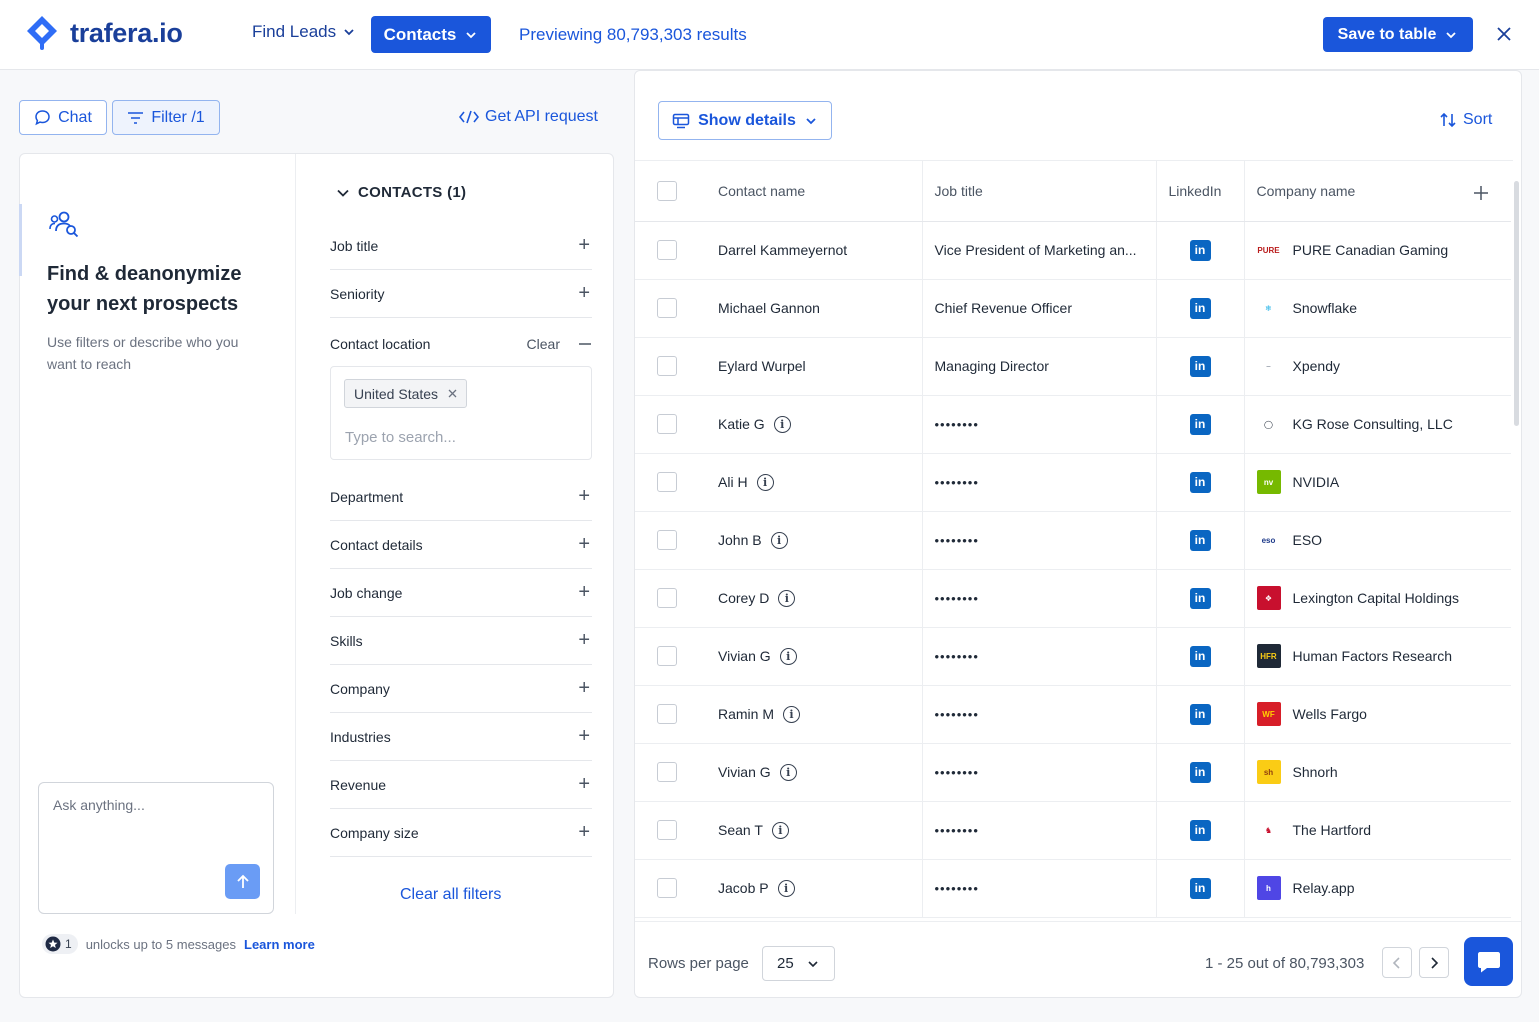  Describe the element at coordinates (769, 308) in the screenshot. I see `contact-name: Michael Gannon` at that location.